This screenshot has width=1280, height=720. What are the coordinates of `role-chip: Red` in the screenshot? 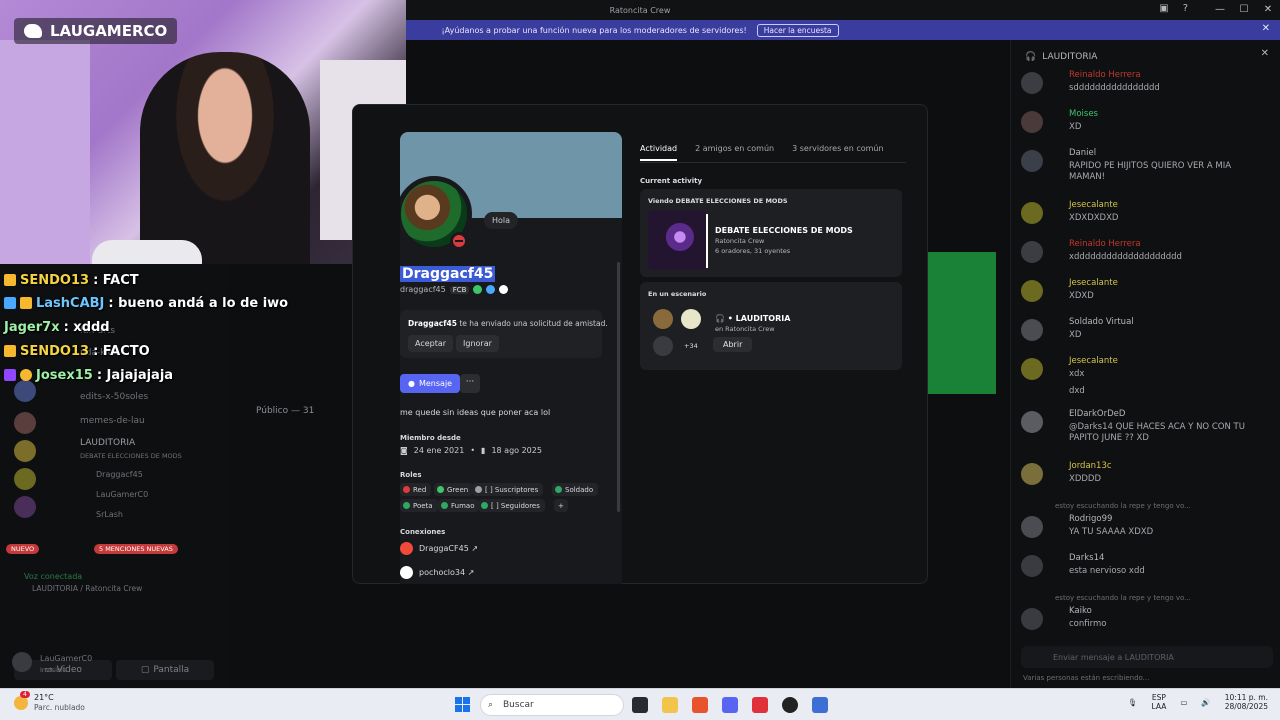 It's located at (416, 489).